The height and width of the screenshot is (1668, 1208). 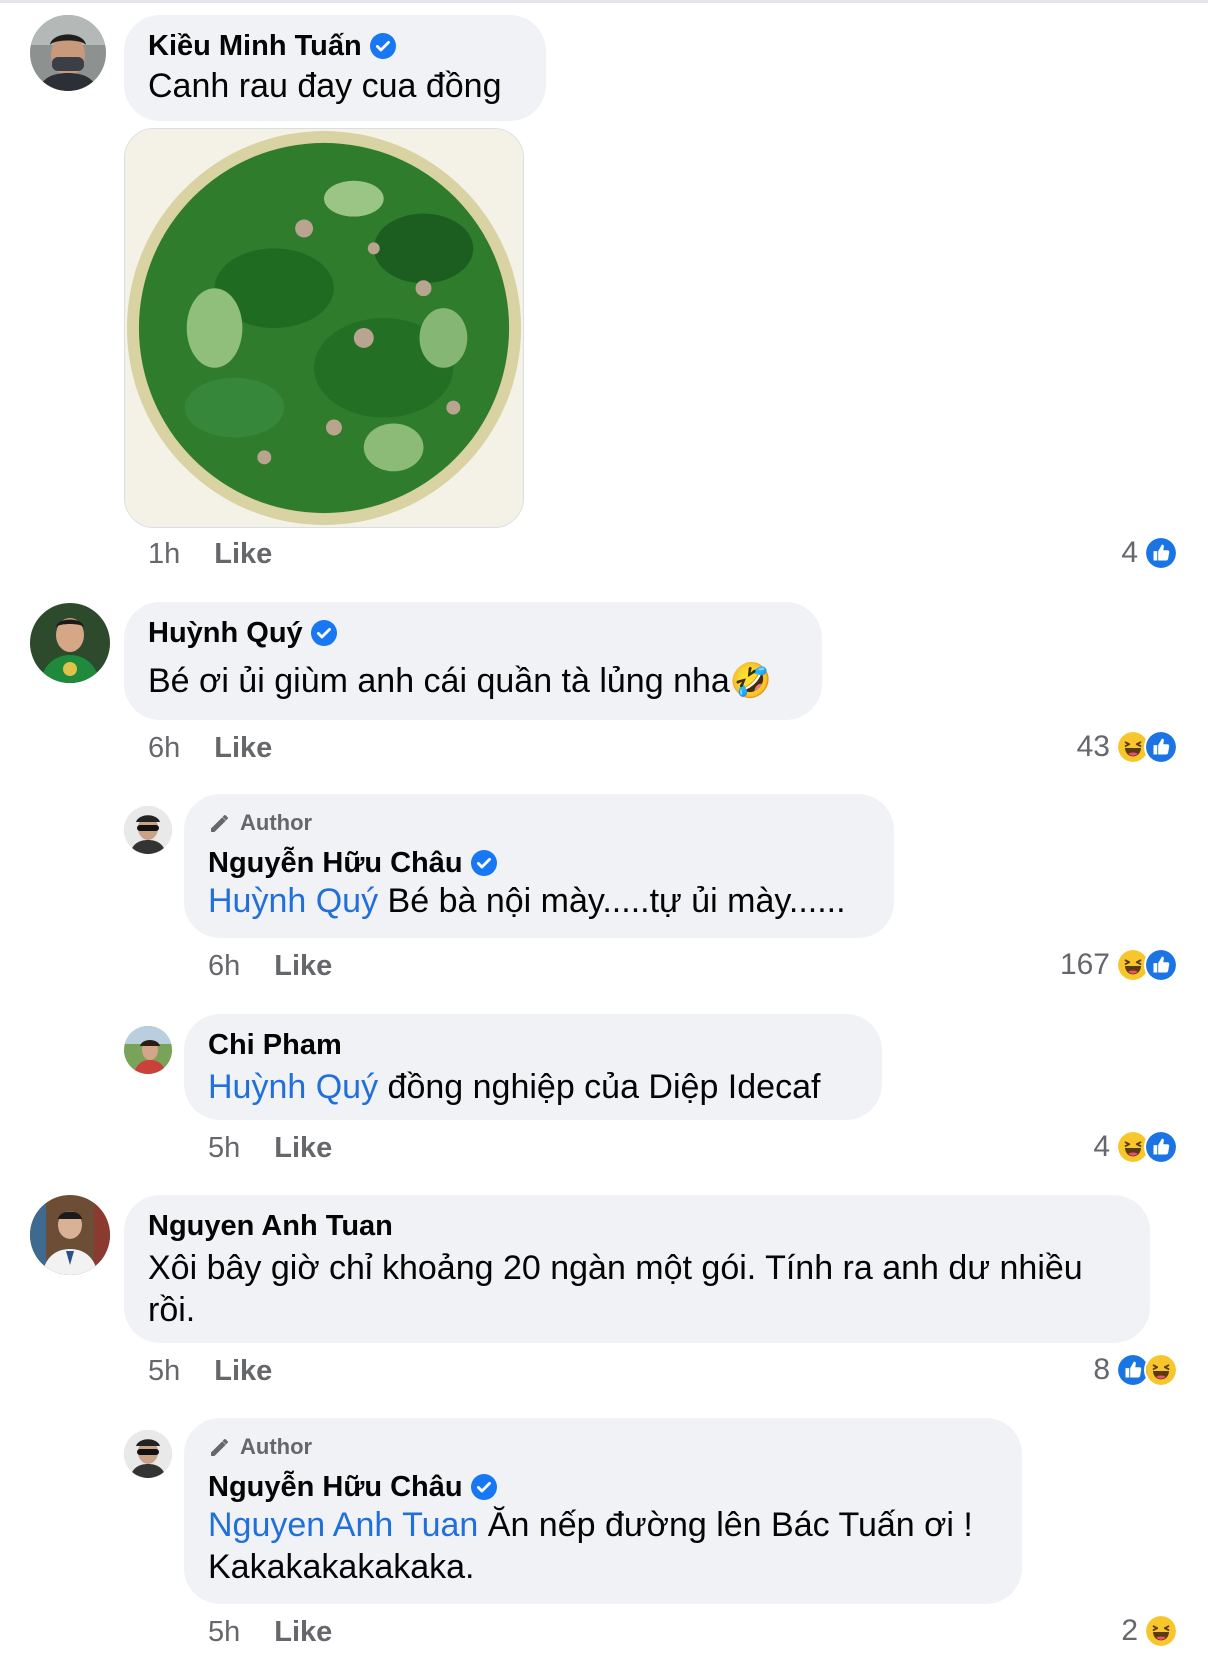 What do you see at coordinates (270, 1226) in the screenshot?
I see `commenter-name: Nguyen Anh Tuan` at bounding box center [270, 1226].